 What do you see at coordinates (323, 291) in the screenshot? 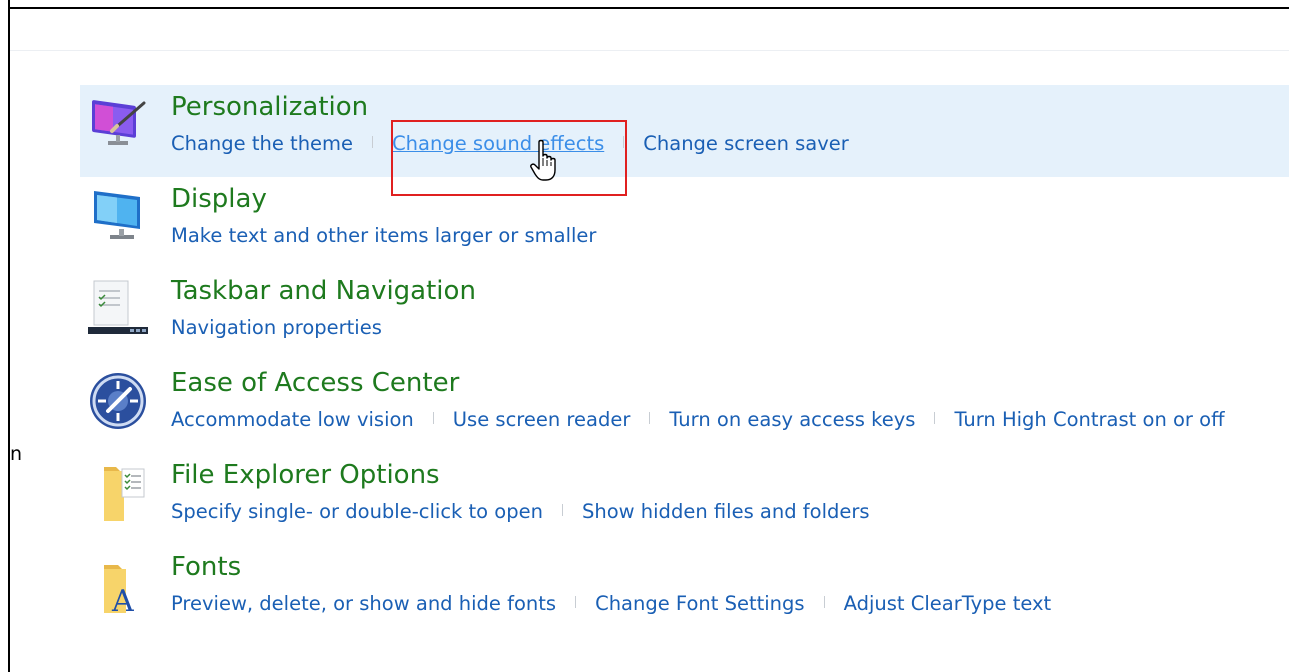
I see `category-title: Taskbar and Navigation` at bounding box center [323, 291].